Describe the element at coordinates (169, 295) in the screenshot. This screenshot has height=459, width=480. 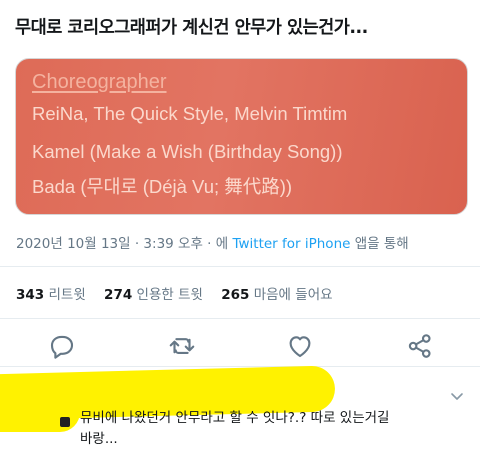
I see `quote-label: 인용한 트윗` at that location.